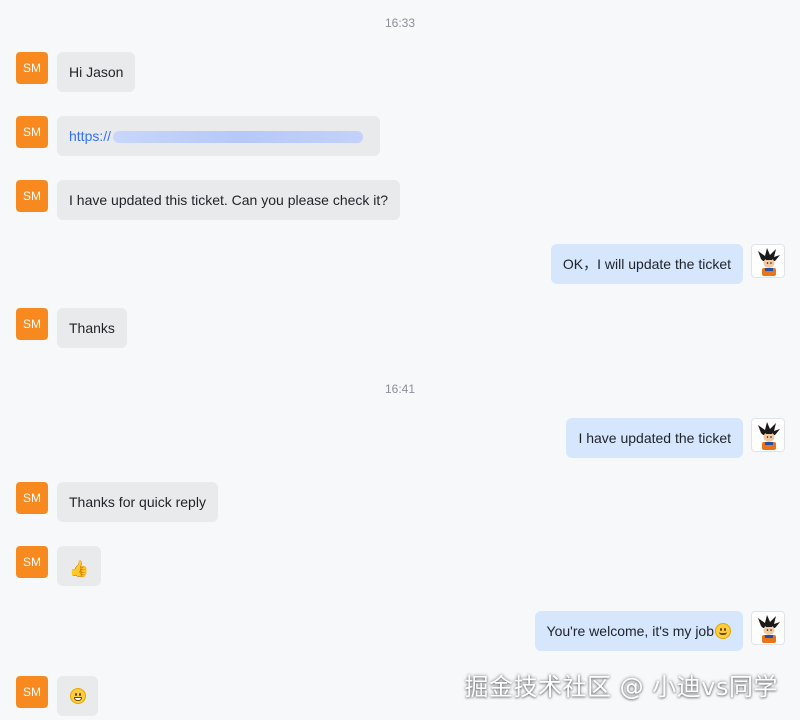  I want to click on message-bubble: You're welcome, it's my job, so click(638, 631).